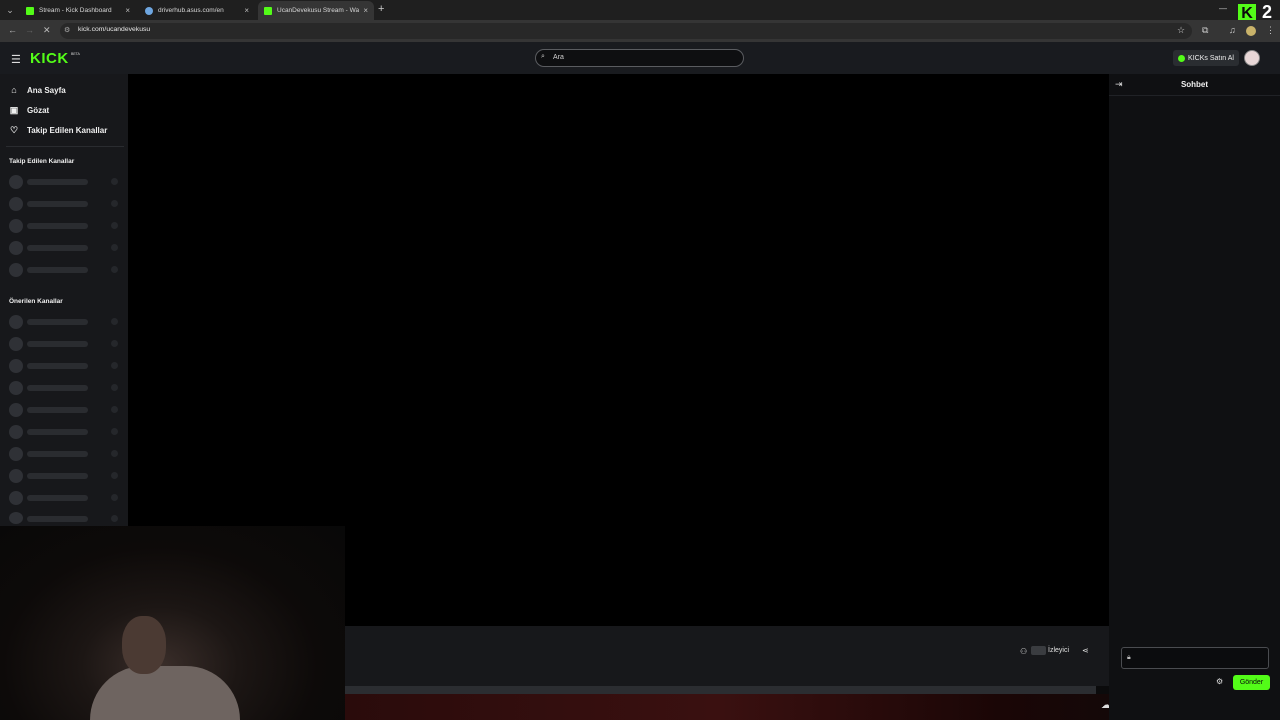  Describe the element at coordinates (144, 645) in the screenshot. I see `webcam-person-head` at that location.